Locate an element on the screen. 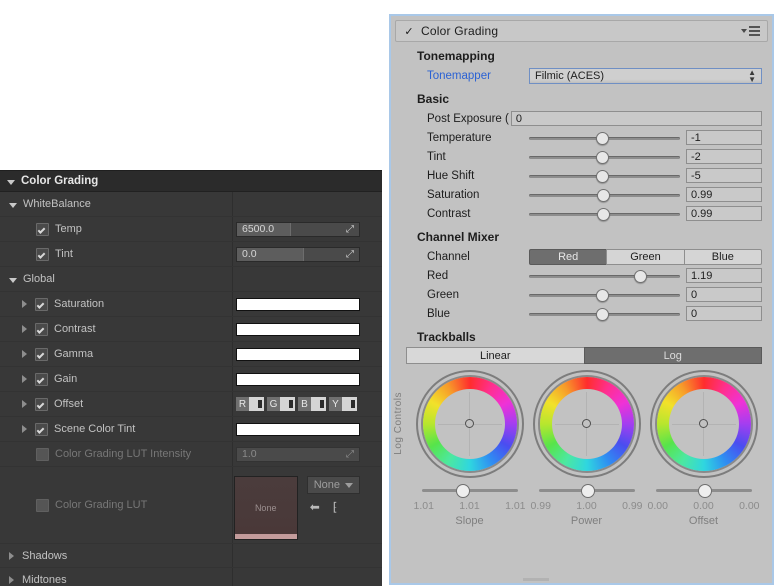  slope-value-r: 1.01 is located at coordinates (423, 506).